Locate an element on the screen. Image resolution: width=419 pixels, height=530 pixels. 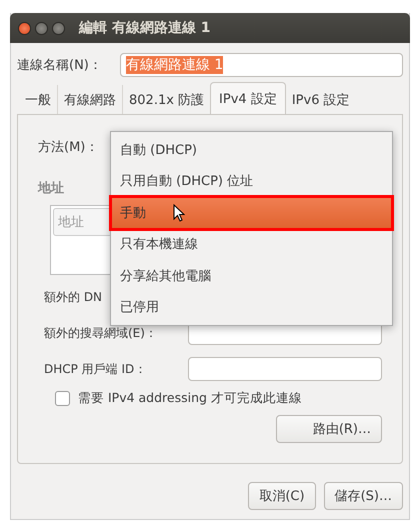
section-heading: 地址 is located at coordinates (51, 188).